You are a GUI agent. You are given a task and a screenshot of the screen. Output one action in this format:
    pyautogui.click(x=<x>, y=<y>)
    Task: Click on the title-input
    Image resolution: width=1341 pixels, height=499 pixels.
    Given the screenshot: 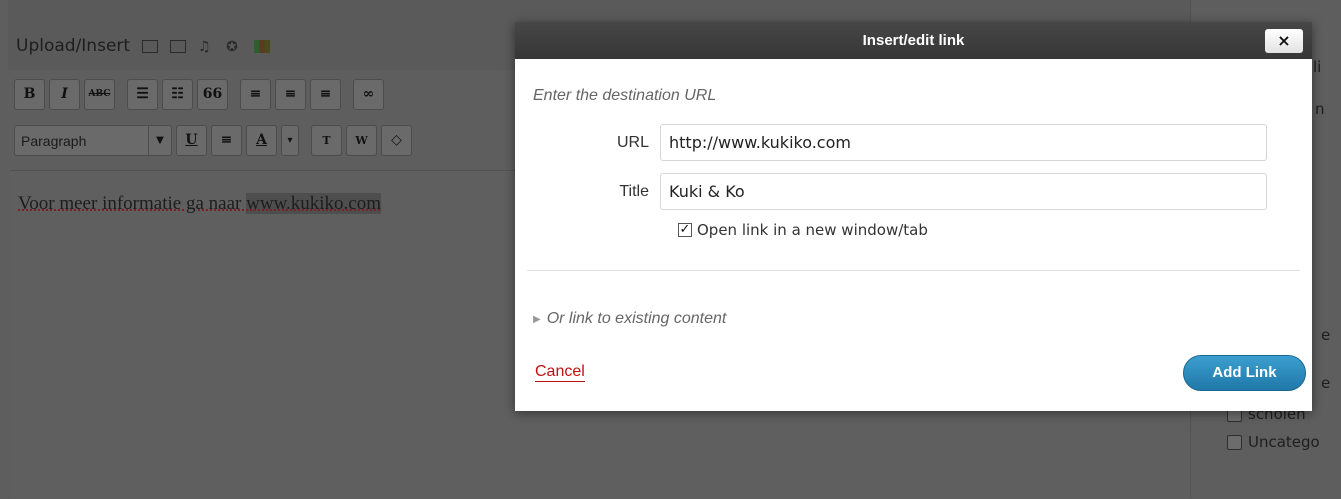 What is the action you would take?
    pyautogui.click(x=963, y=191)
    